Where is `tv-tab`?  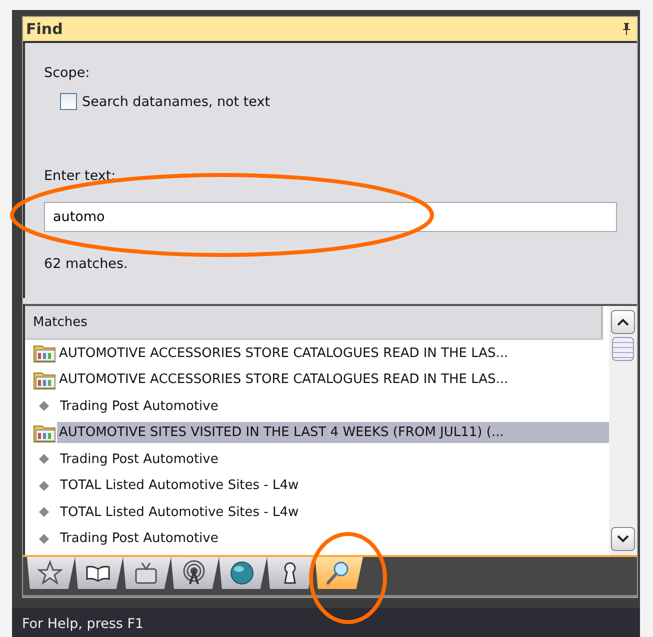 tv-tab is located at coordinates (147, 573).